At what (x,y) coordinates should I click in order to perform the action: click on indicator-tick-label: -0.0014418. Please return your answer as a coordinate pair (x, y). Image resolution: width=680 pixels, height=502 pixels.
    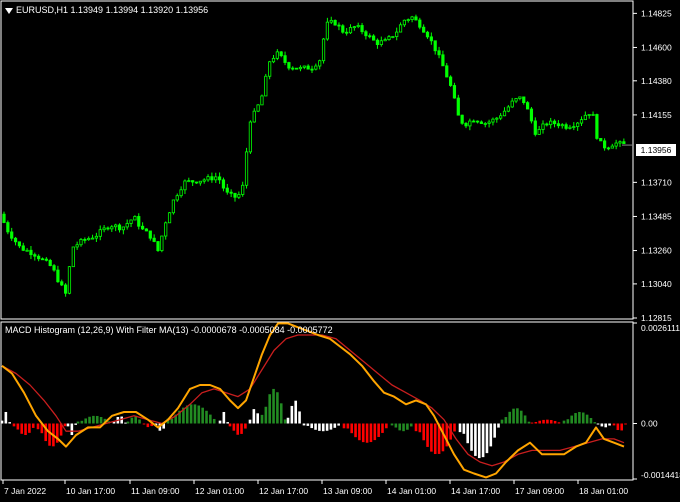
    Looking at the image, I should click on (660, 475).